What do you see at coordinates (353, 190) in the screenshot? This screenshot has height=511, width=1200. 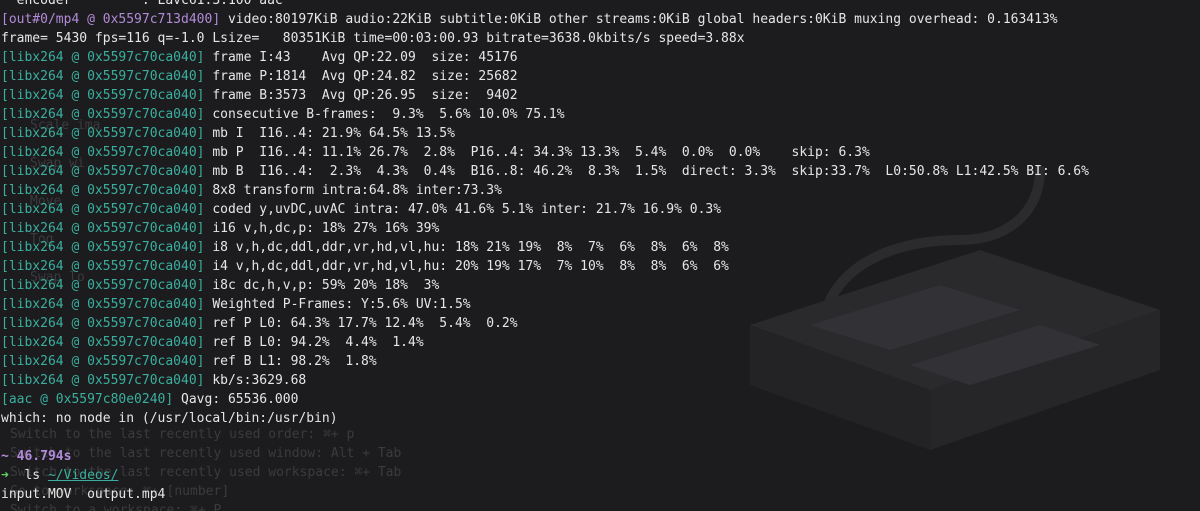 I see `log-text: 8x8 transform intra:64.8% inter:73.3%` at bounding box center [353, 190].